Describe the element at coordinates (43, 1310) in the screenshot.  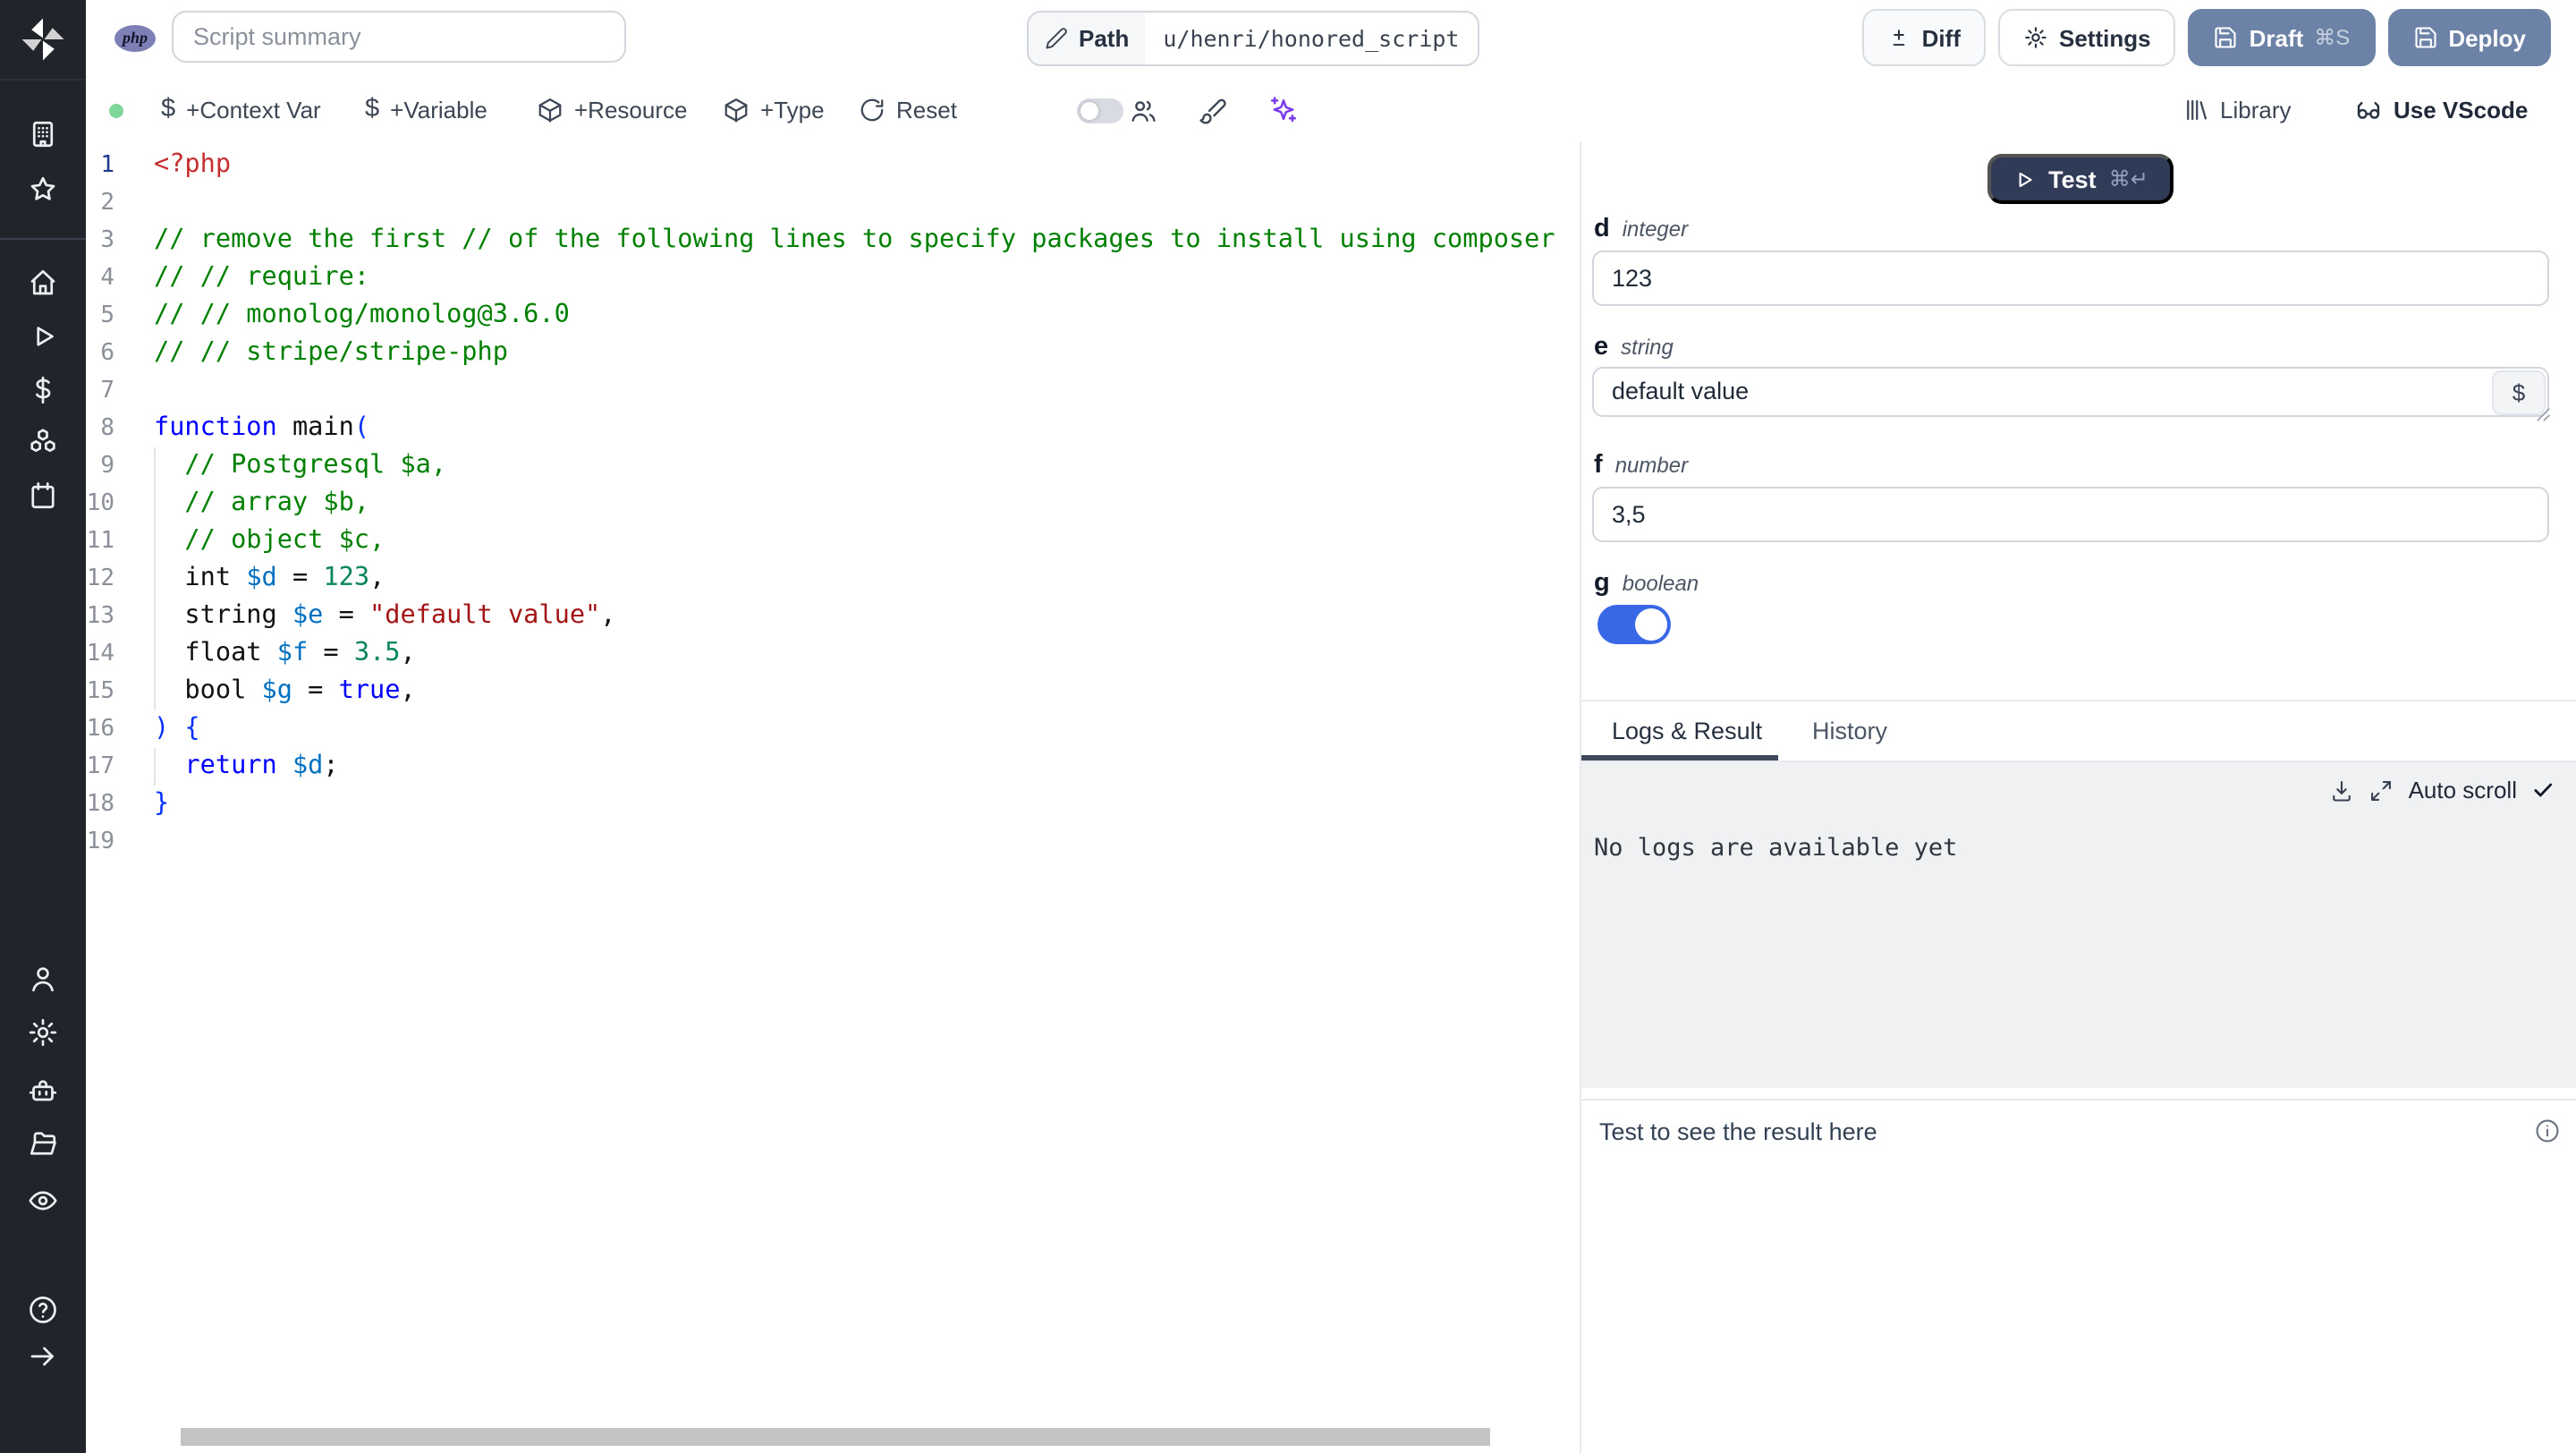
I see `help-icon` at that location.